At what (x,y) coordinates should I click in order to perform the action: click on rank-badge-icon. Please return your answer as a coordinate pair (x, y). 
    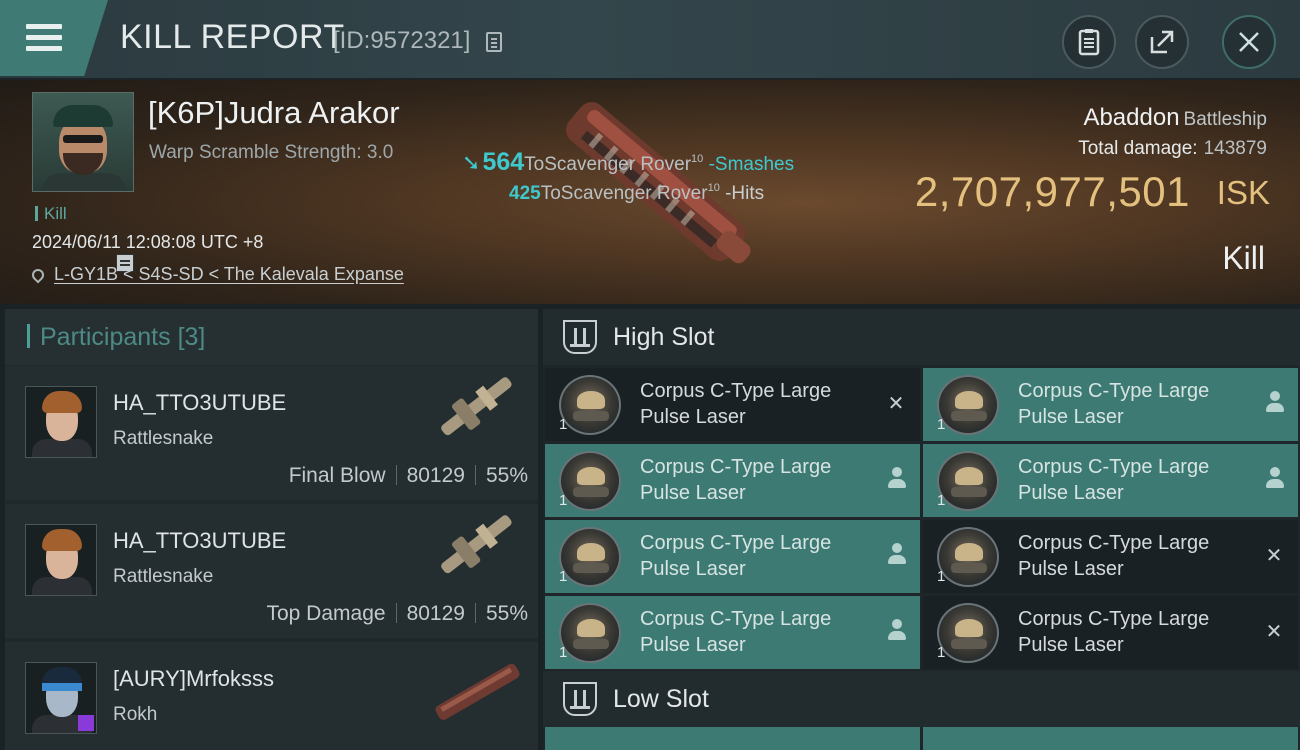
    Looking at the image, I should click on (86, 723).